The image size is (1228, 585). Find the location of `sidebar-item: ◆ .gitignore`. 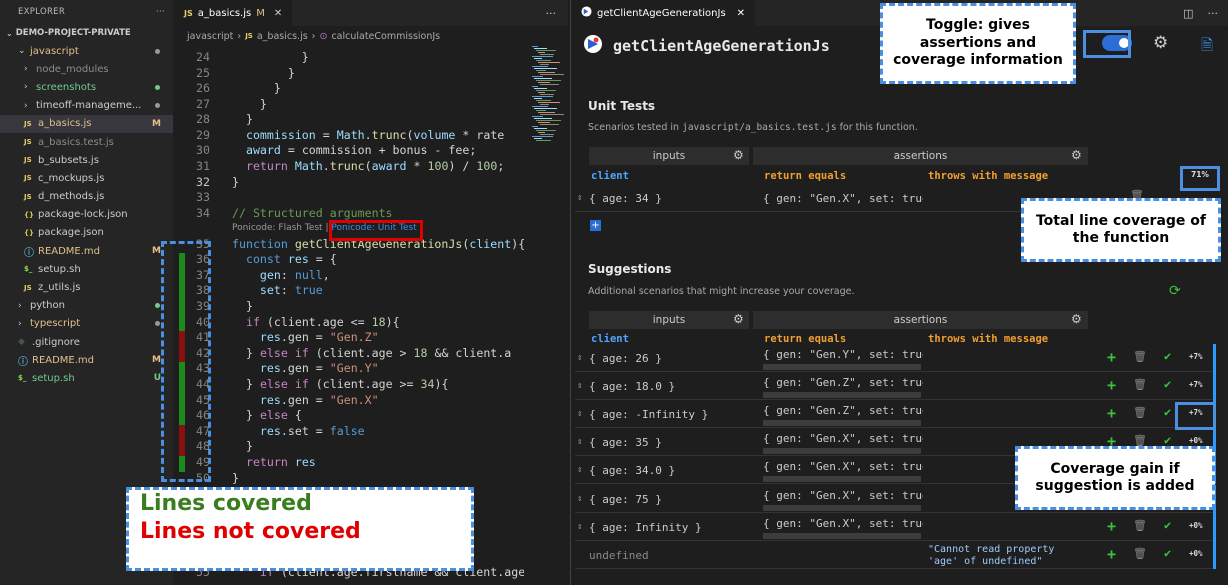

sidebar-item: ◆ .gitignore is located at coordinates (86, 342).